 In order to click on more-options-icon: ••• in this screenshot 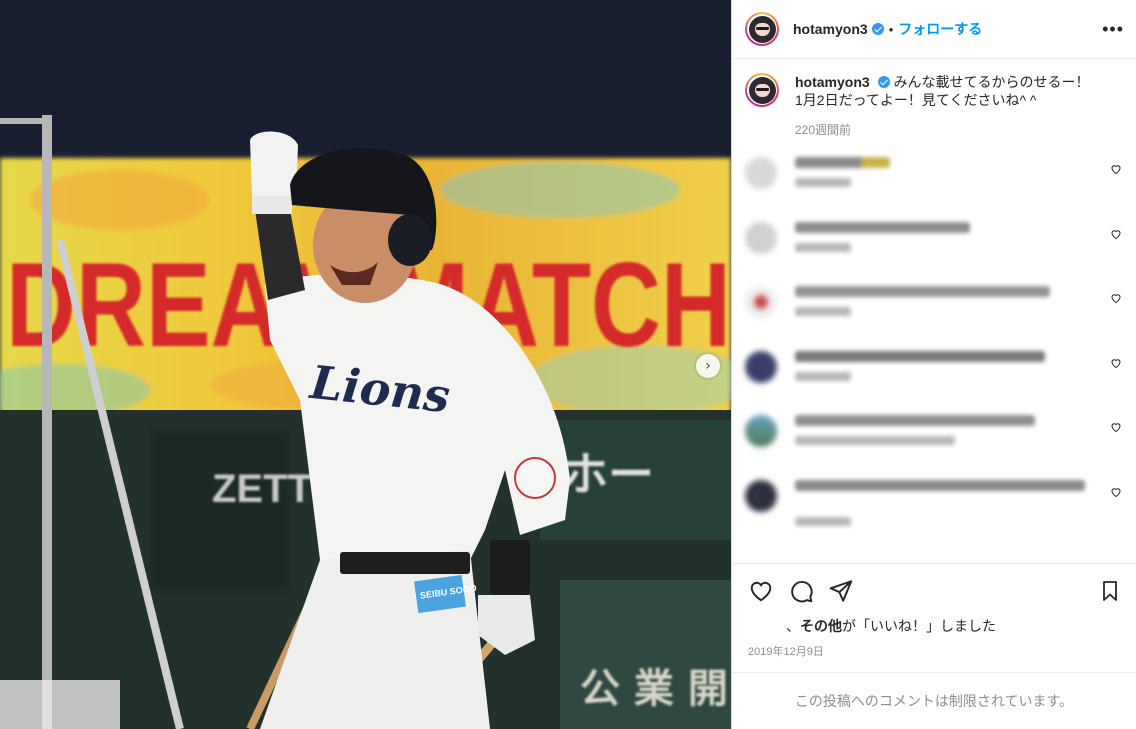, I will do `click(1113, 29)`.